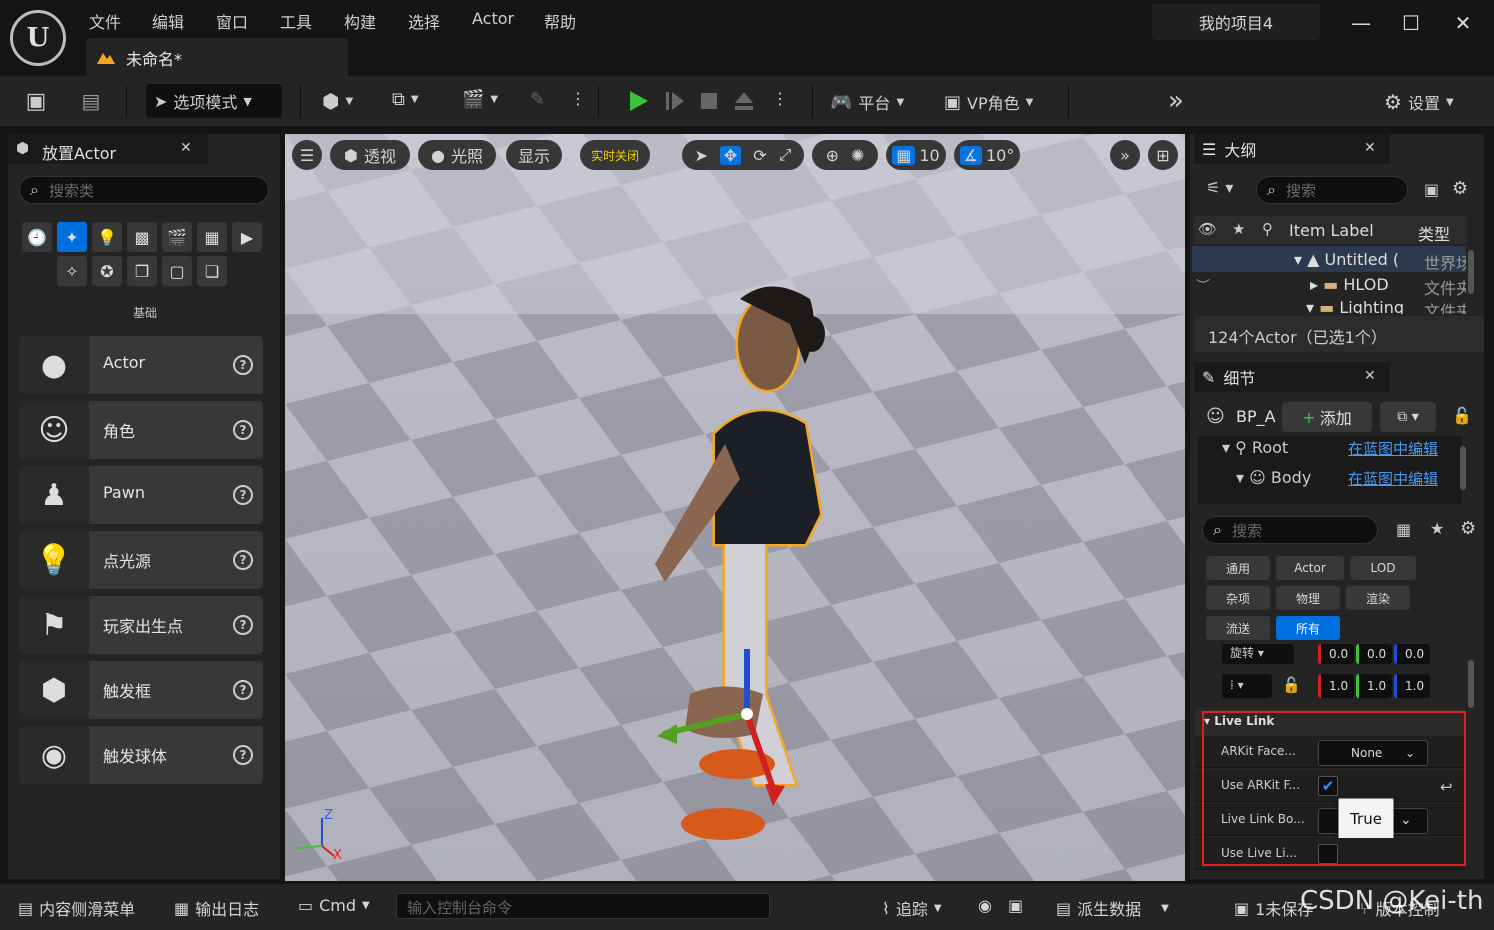  What do you see at coordinates (296, 21) in the screenshot?
I see `menu-tools: 工具` at bounding box center [296, 21].